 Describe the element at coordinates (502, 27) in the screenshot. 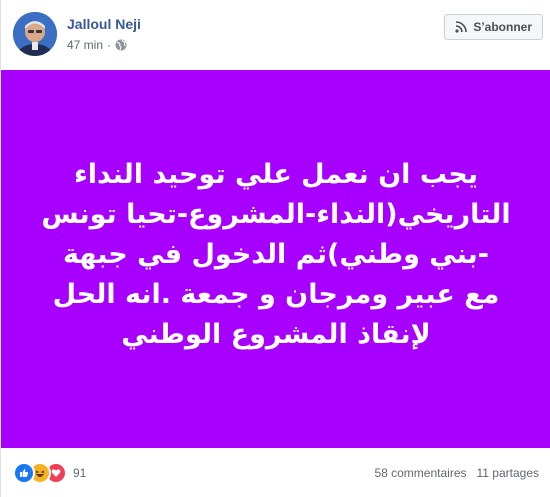

I see `follow-label: S’abonner` at that location.